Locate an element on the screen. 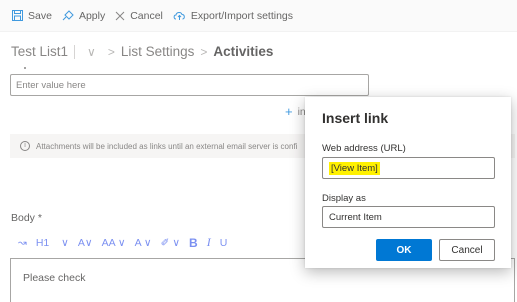  display-value: Current Item is located at coordinates (355, 217).